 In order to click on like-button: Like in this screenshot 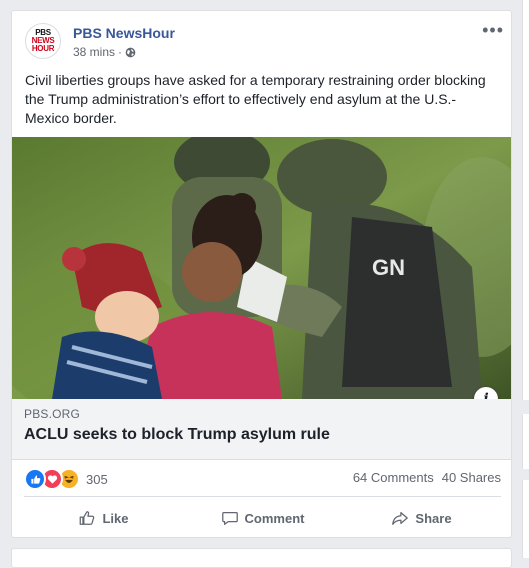, I will do `click(103, 518)`.